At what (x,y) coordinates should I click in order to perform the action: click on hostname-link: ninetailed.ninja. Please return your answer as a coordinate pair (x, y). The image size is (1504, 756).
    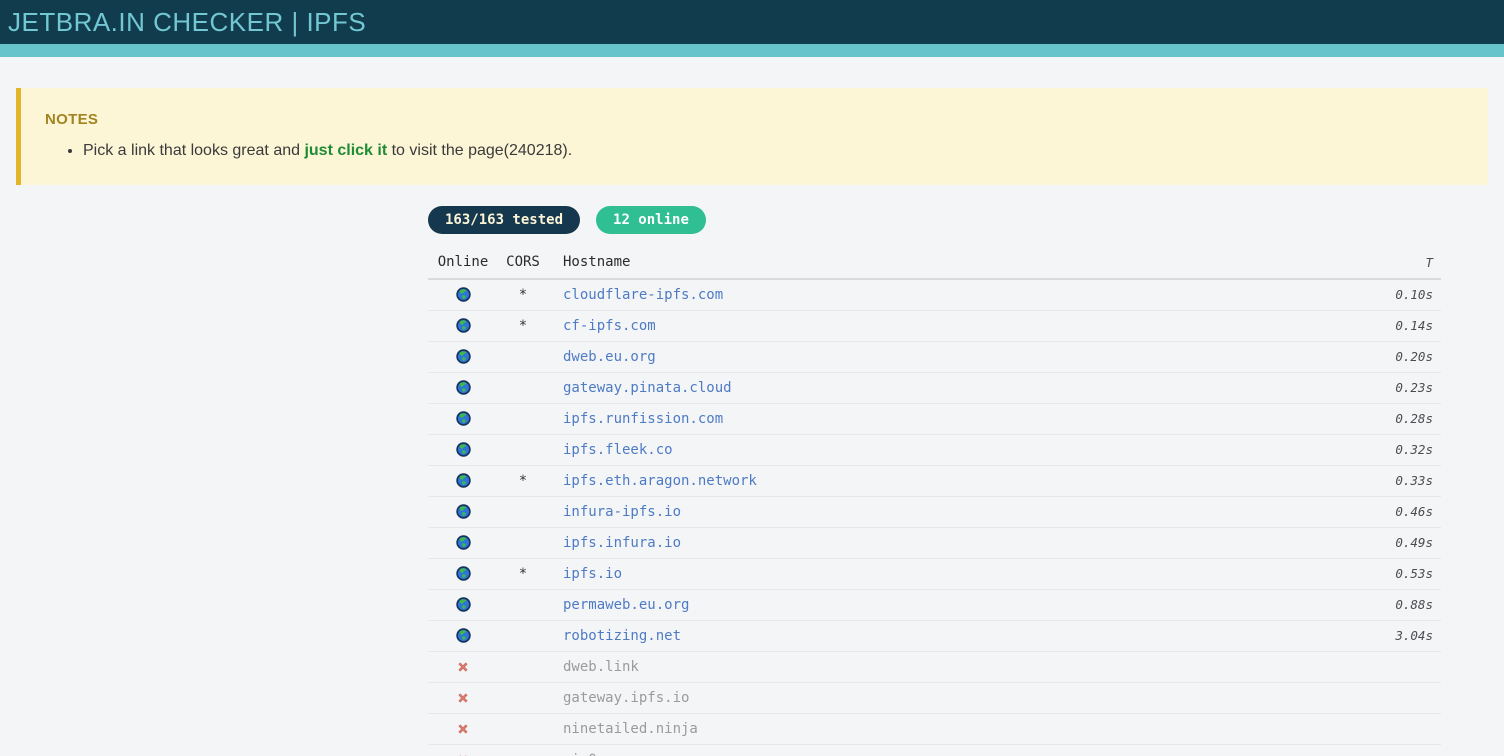
    Looking at the image, I should click on (630, 728).